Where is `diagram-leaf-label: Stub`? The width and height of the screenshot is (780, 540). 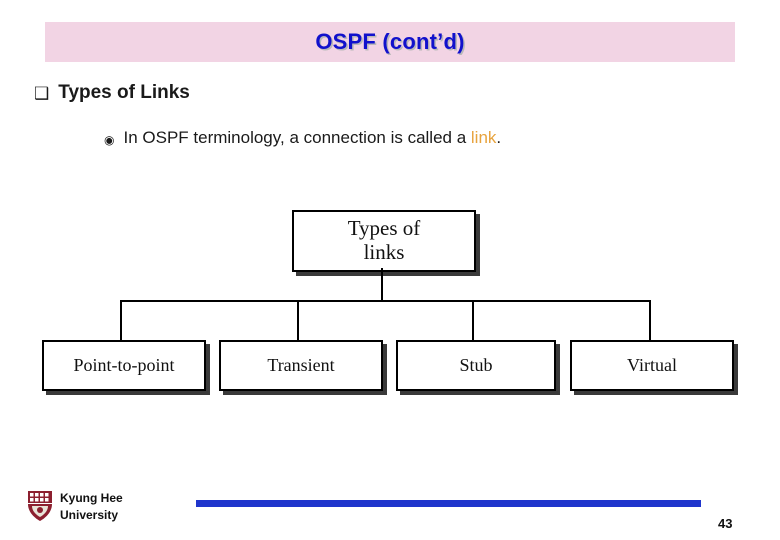
diagram-leaf-label: Stub is located at coordinates (476, 365).